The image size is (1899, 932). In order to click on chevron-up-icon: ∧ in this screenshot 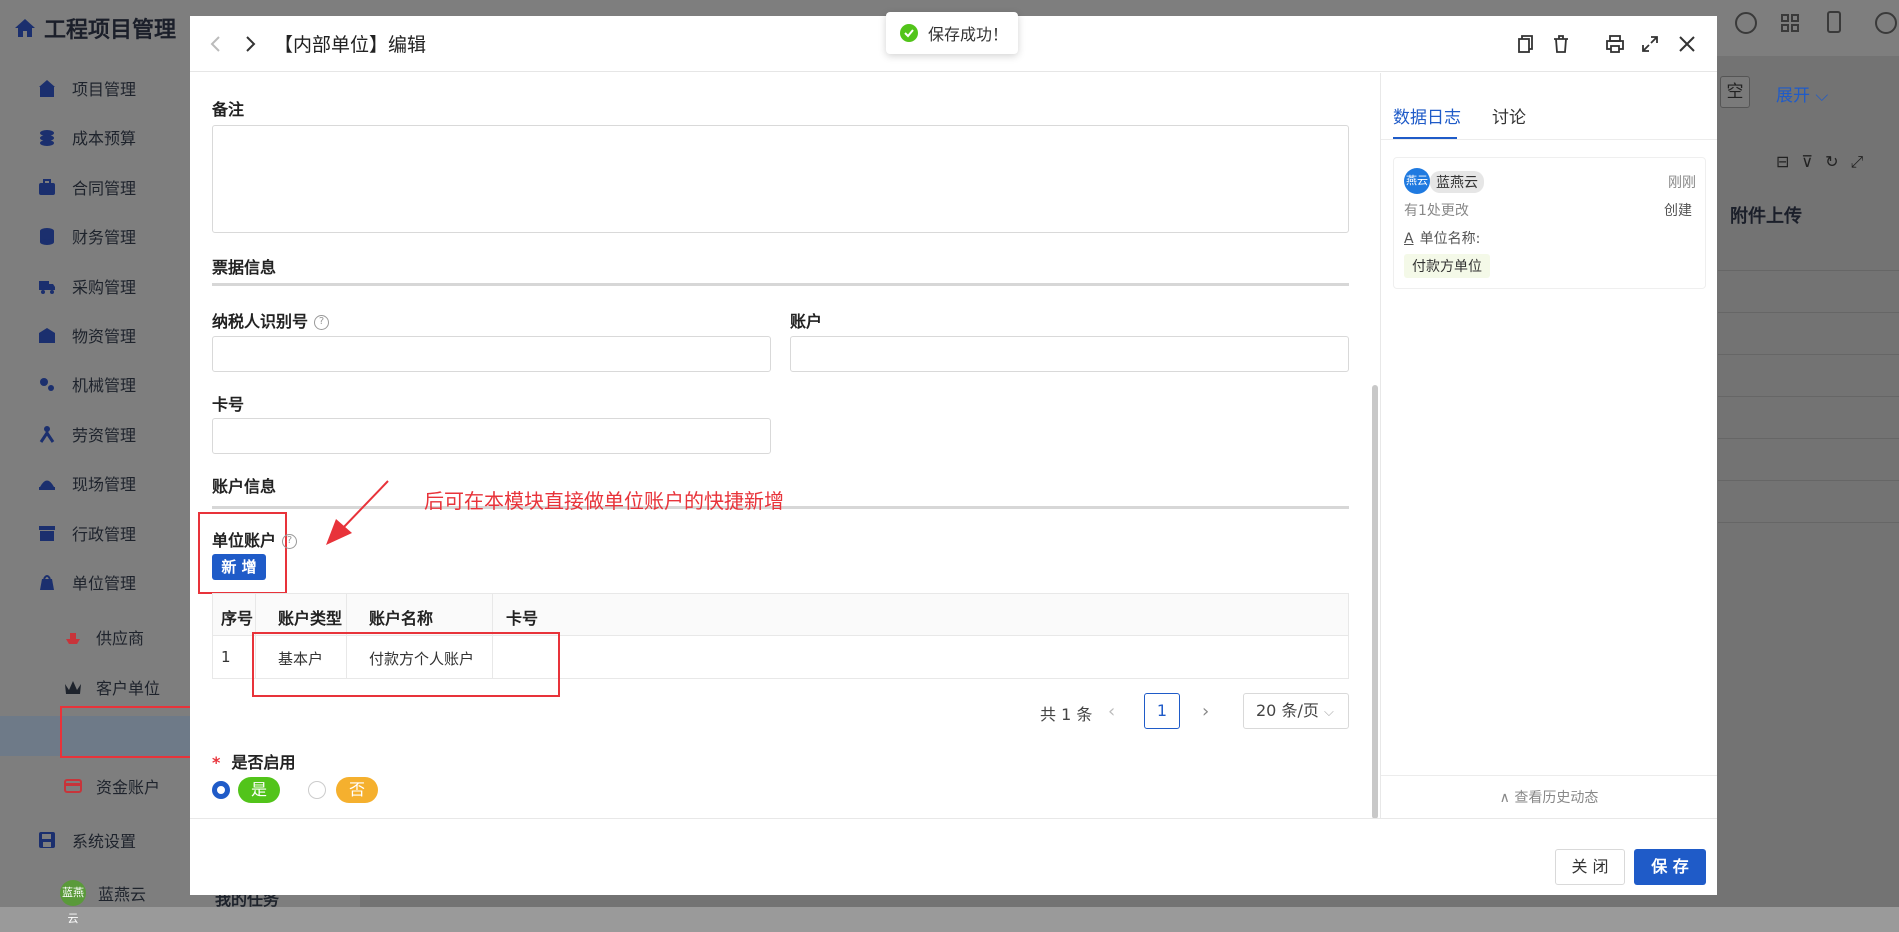, I will do `click(1504, 798)`.